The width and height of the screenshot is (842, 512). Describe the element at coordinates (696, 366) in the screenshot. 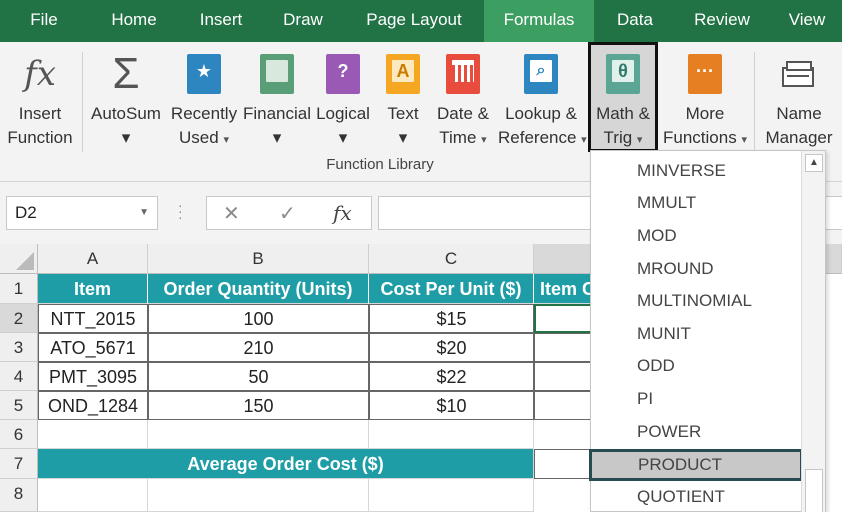

I see `menu-item-odd: ODD` at that location.